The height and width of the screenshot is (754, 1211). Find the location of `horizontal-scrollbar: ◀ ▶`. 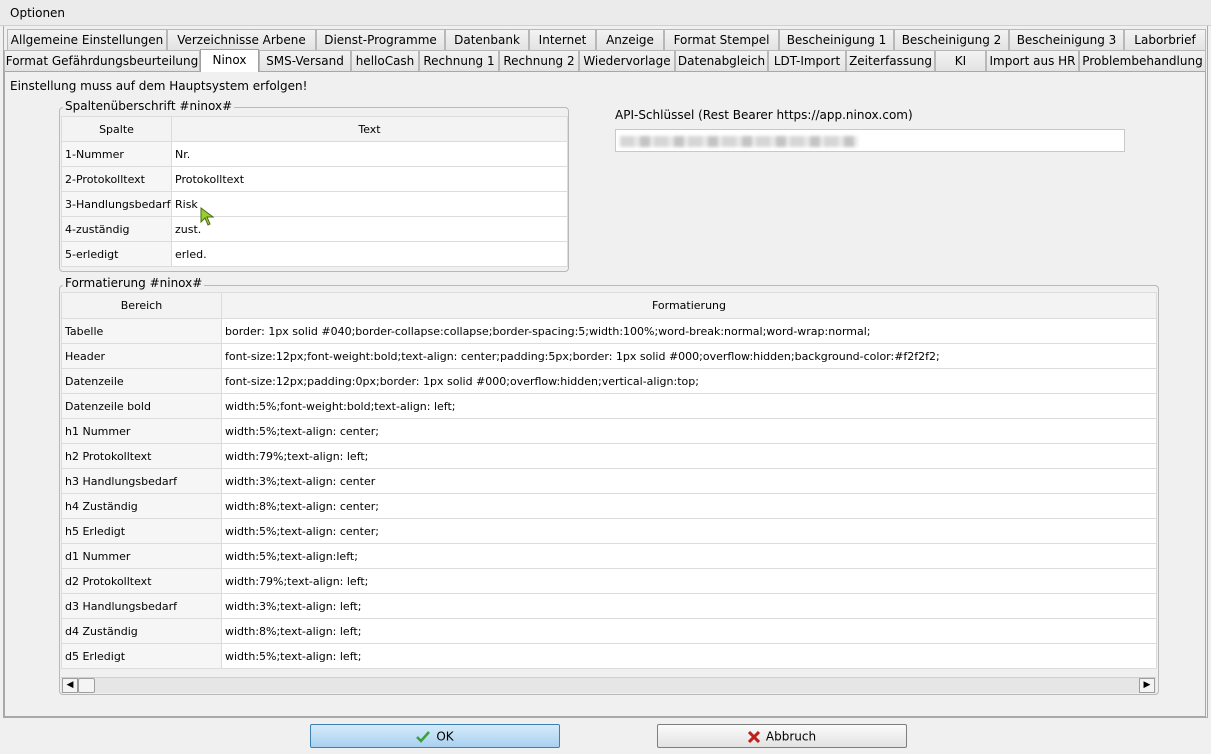

horizontal-scrollbar: ◀ ▶ is located at coordinates (608, 685).